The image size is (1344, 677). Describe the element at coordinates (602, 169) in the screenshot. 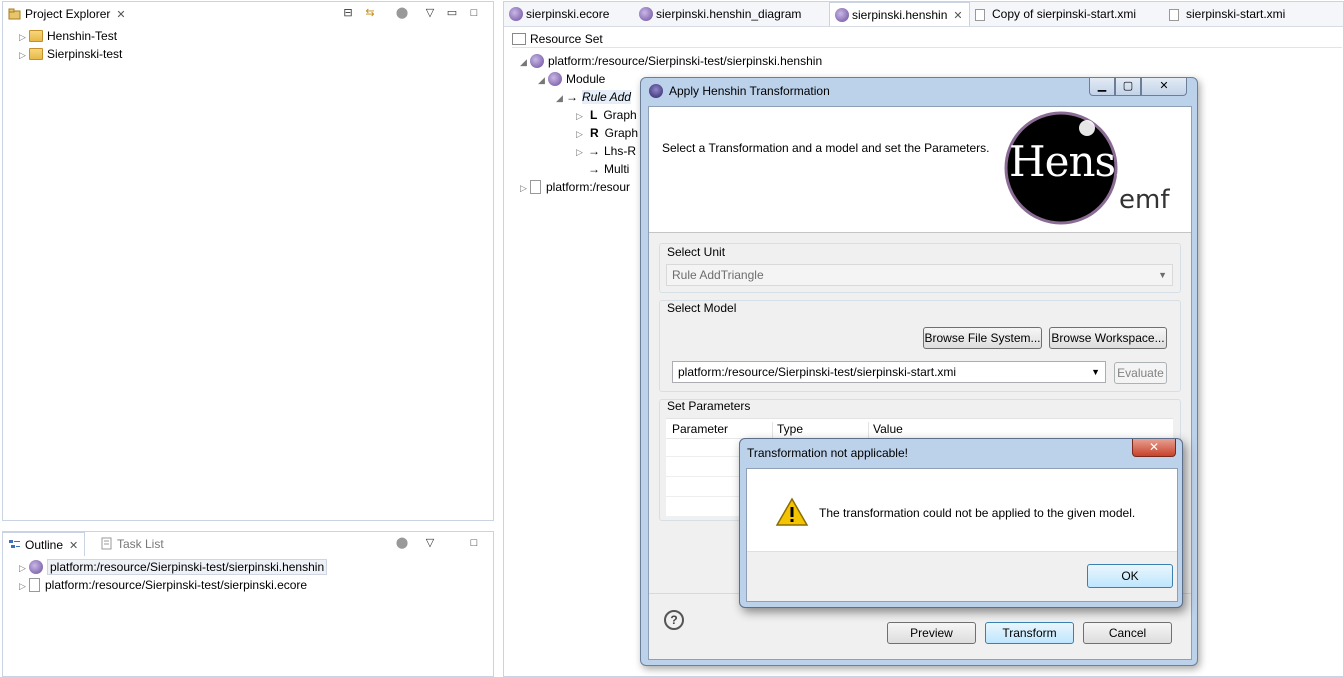

I see `tree-item-multi: → Multi` at that location.